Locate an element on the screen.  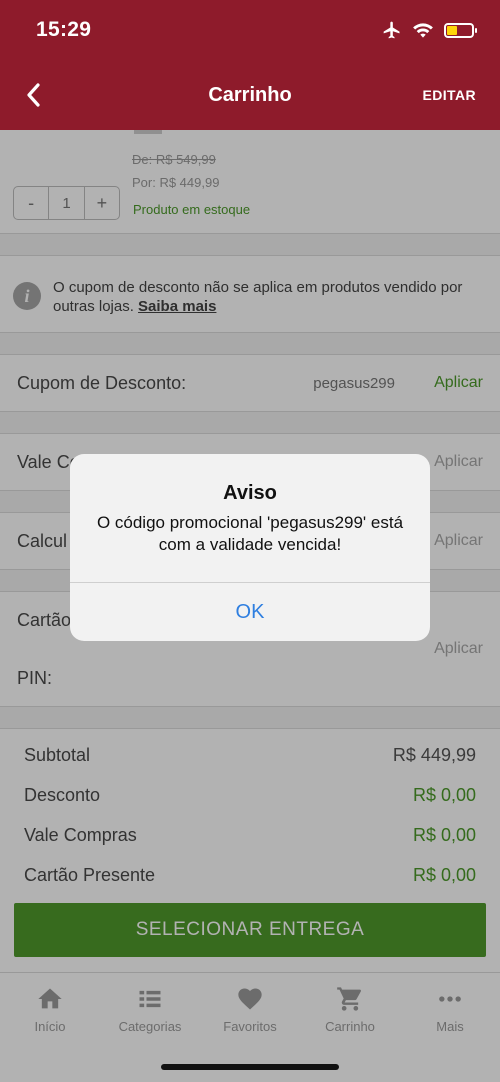
status-time: 15:29 is located at coordinates (64, 29).